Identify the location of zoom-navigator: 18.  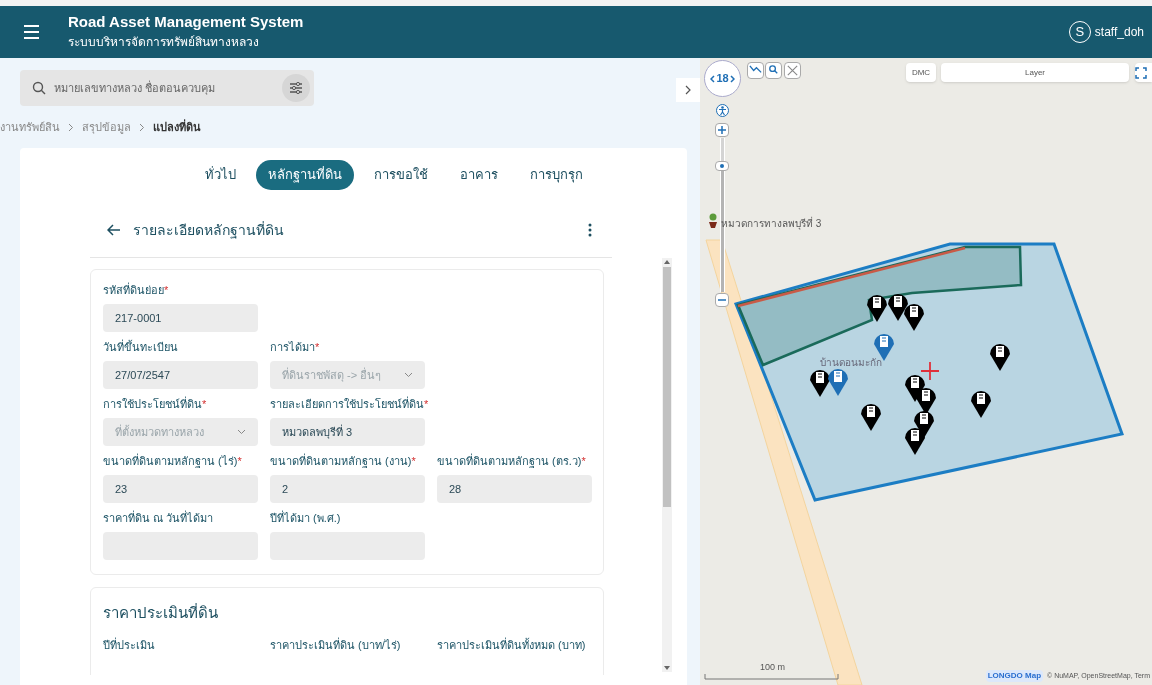
(722, 78).